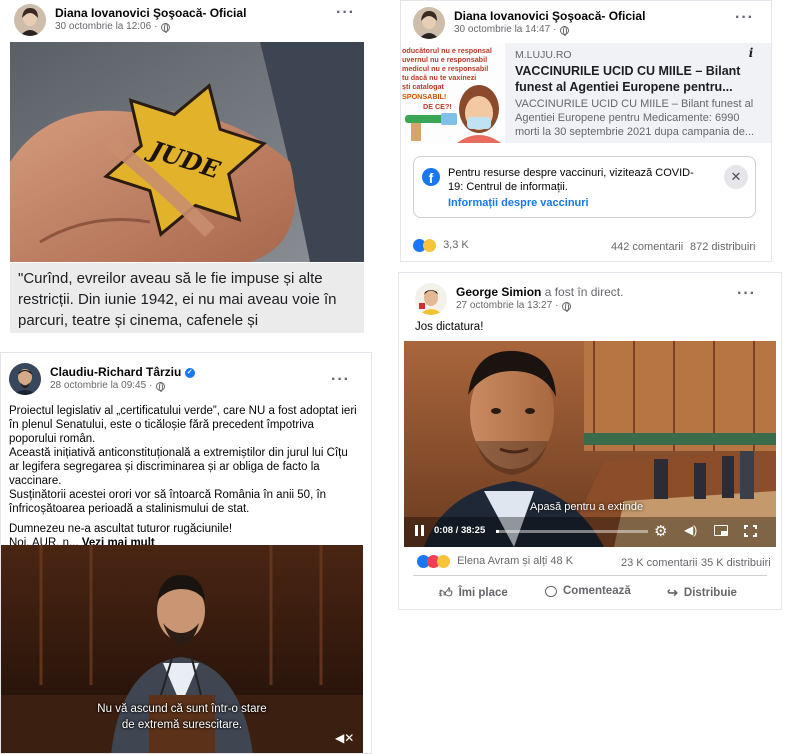 The height and width of the screenshot is (754, 800). What do you see at coordinates (189, 373) in the screenshot?
I see `verified-badge-icon: ✓` at bounding box center [189, 373].